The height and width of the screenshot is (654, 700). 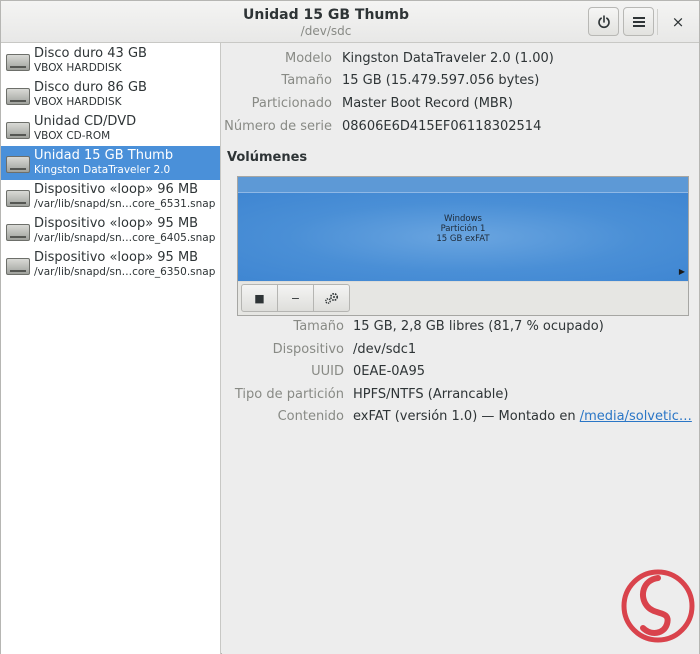 I want to click on window-subtitle: /dev/sdc, so click(x=326, y=31).